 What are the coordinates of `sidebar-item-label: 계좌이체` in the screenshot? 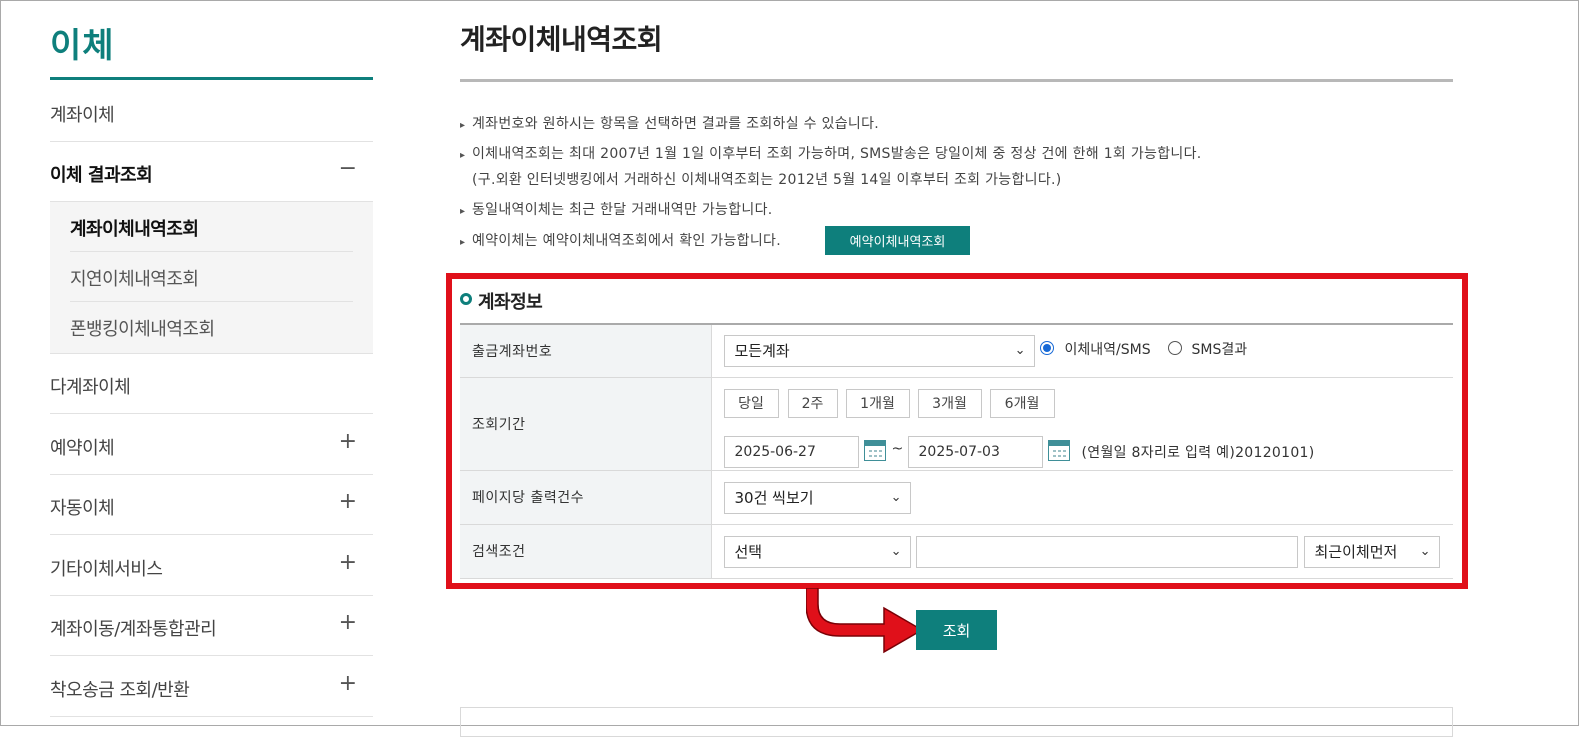 It's located at (82, 115).